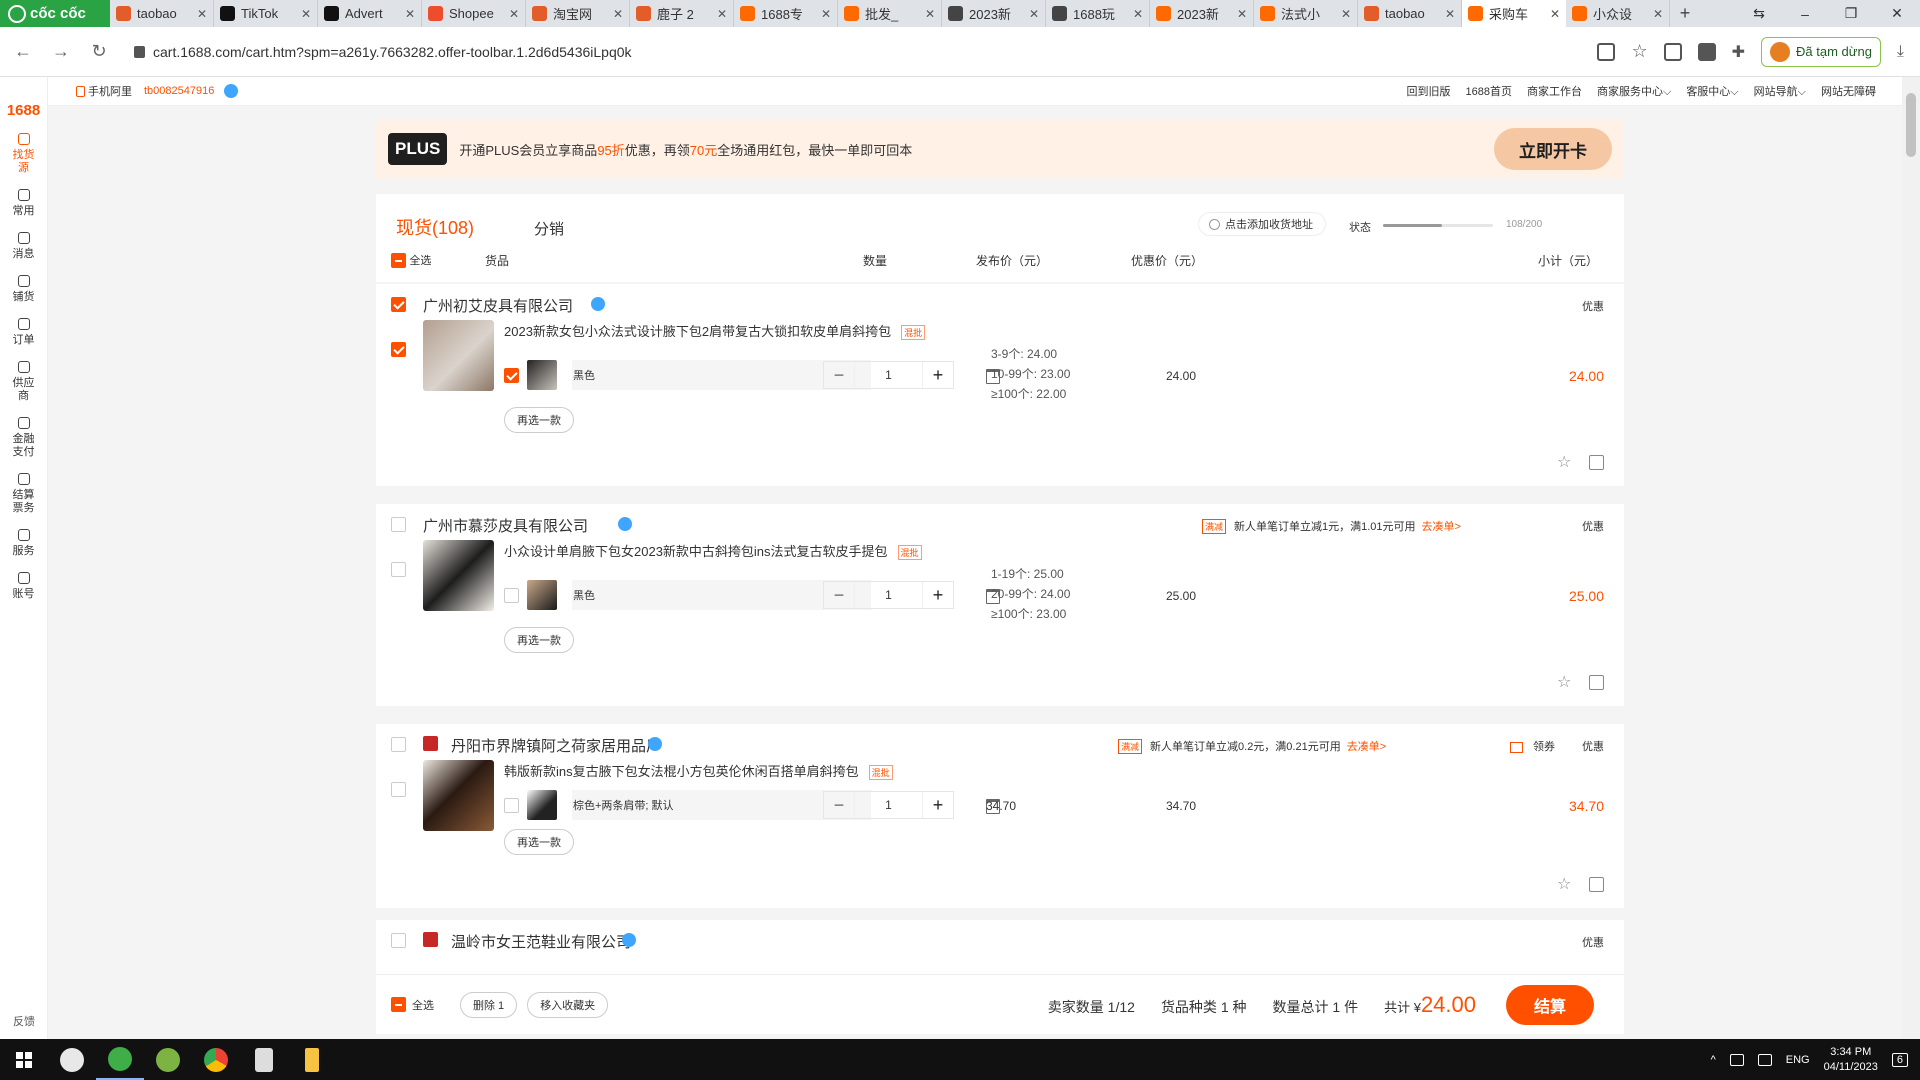  Describe the element at coordinates (1738, 52) in the screenshot. I see `extensions-icon: ✚` at that location.